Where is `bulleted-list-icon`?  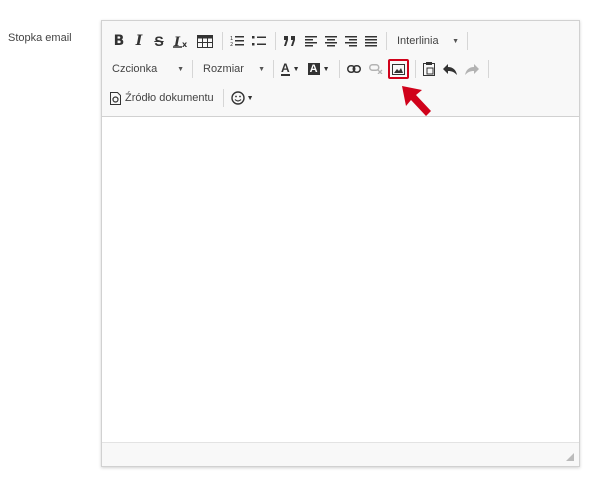 bulleted-list-icon is located at coordinates (259, 41).